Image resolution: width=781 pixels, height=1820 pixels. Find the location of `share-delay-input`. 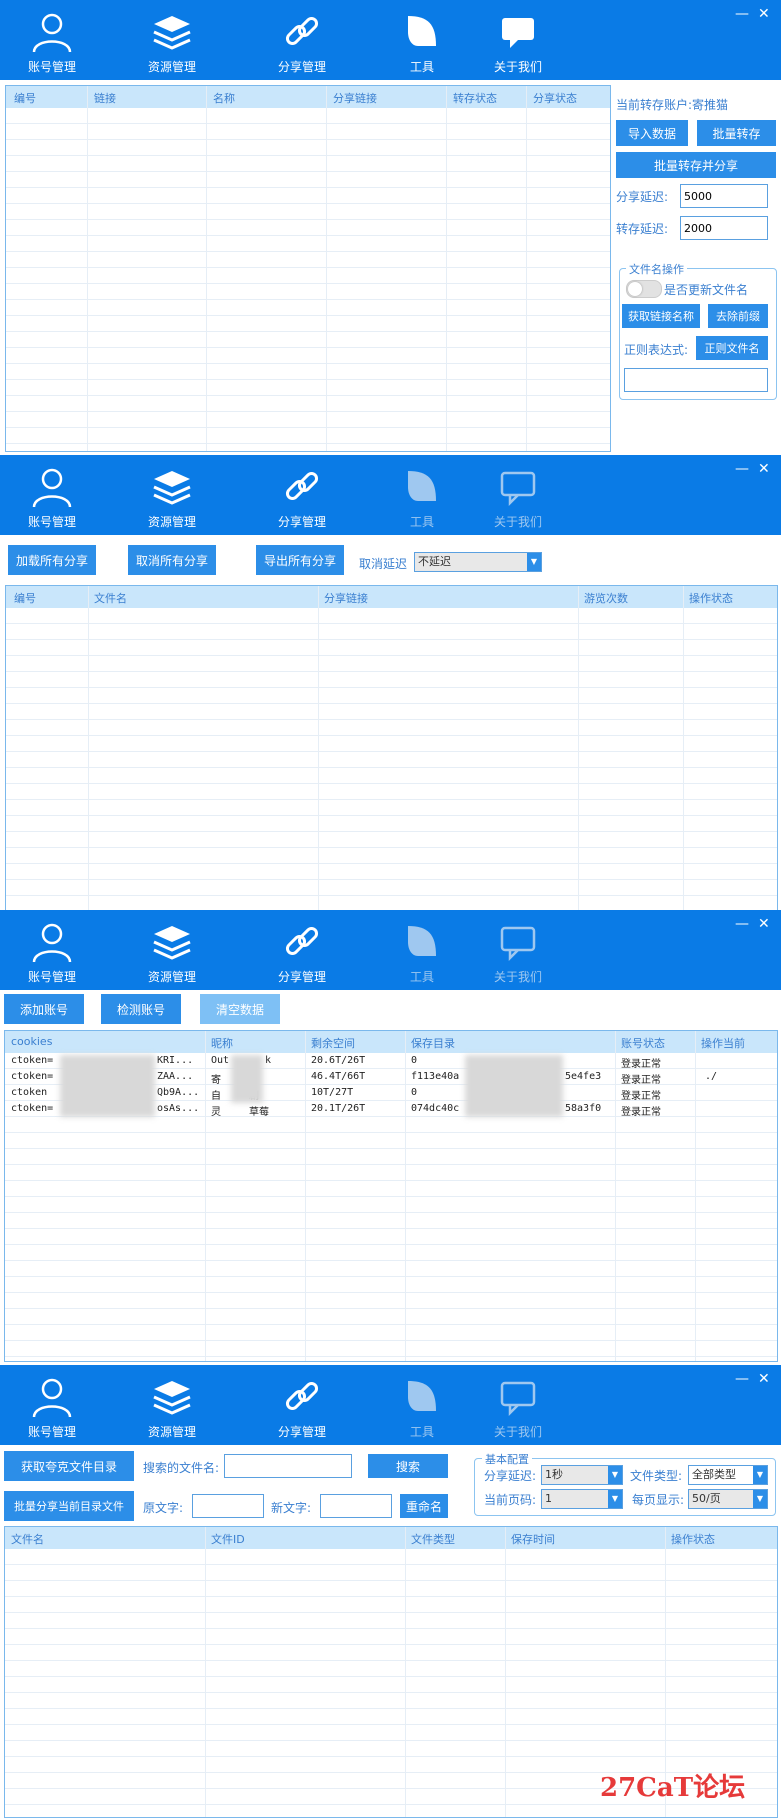

share-delay-input is located at coordinates (724, 196).